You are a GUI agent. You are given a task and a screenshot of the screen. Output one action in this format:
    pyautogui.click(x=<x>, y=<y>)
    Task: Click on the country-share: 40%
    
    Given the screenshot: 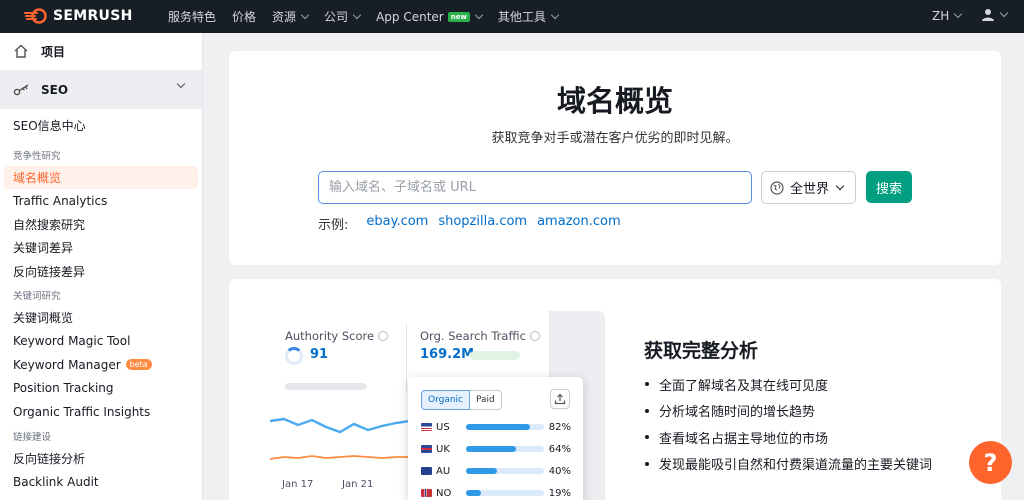 What is the action you would take?
    pyautogui.click(x=559, y=471)
    